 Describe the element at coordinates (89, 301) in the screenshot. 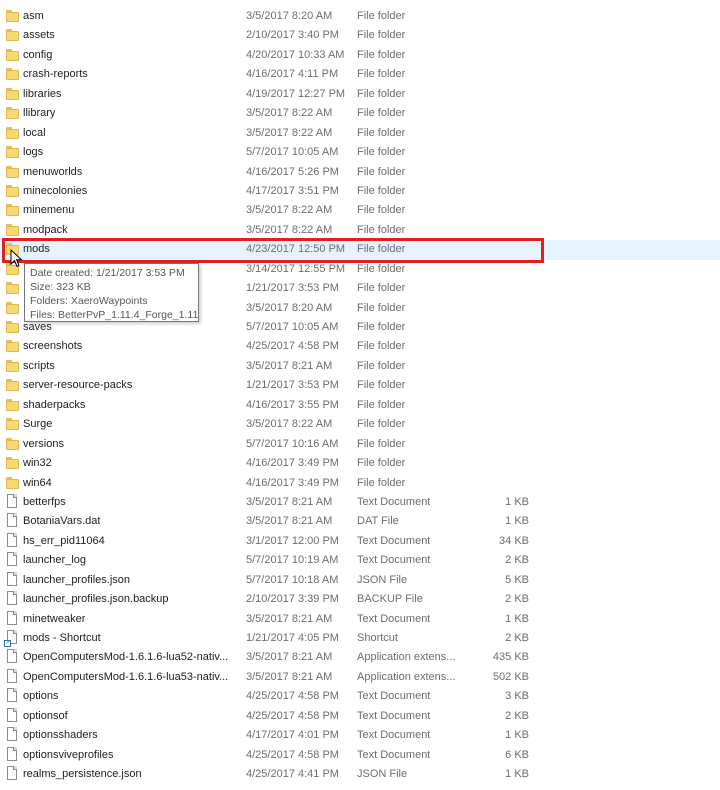

I see `tooltip-folders: Folders: XaeroWaypoints` at that location.